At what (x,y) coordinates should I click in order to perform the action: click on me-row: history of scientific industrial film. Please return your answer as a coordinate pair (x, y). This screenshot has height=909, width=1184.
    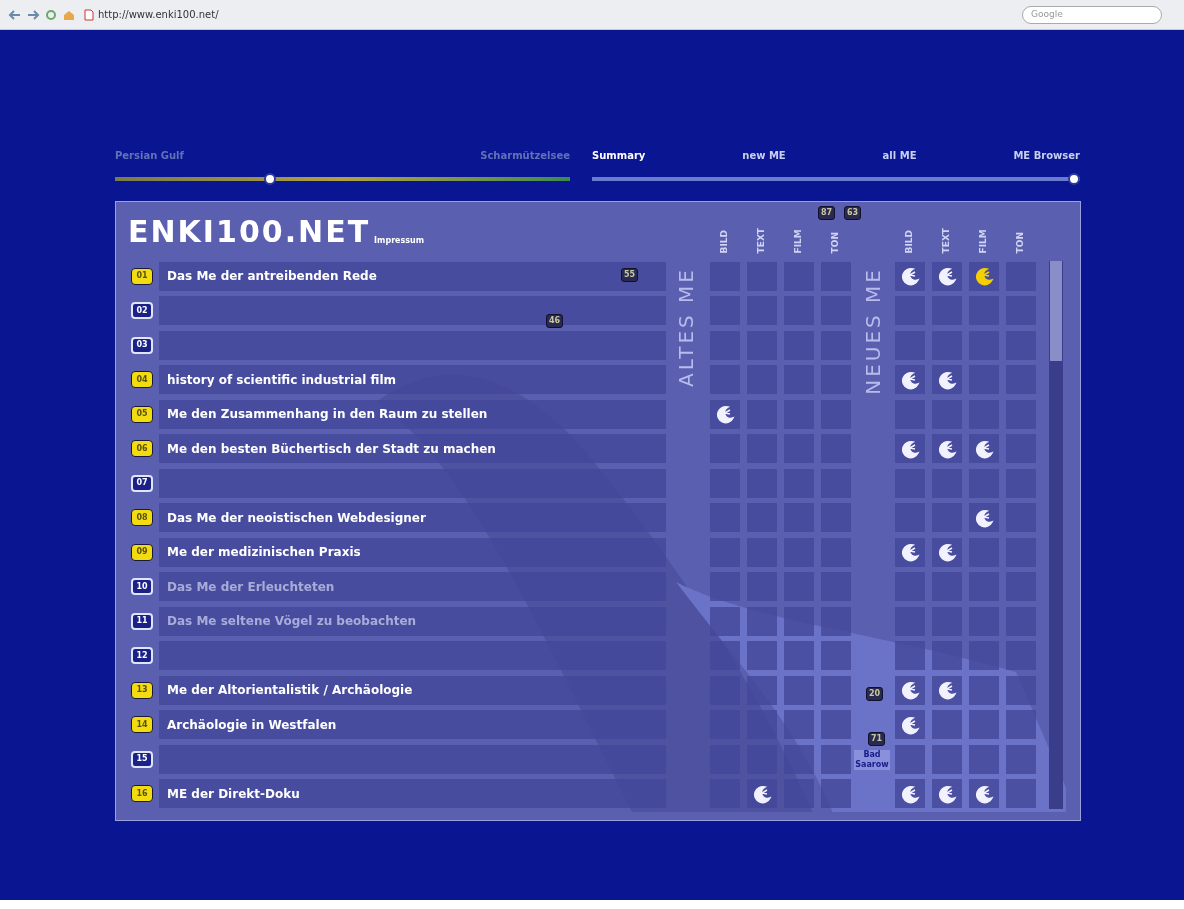
    Looking at the image, I should click on (412, 380).